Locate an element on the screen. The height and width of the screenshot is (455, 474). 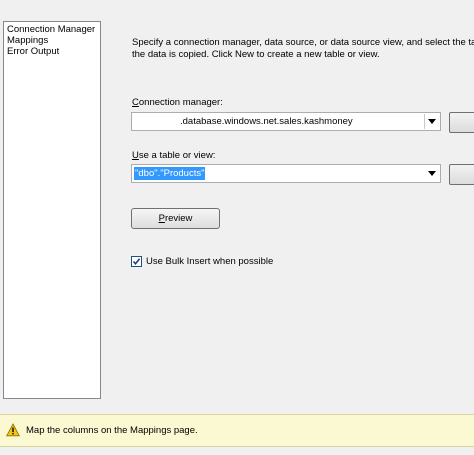
table-view-label: Use a table or view: is located at coordinates (173, 156).